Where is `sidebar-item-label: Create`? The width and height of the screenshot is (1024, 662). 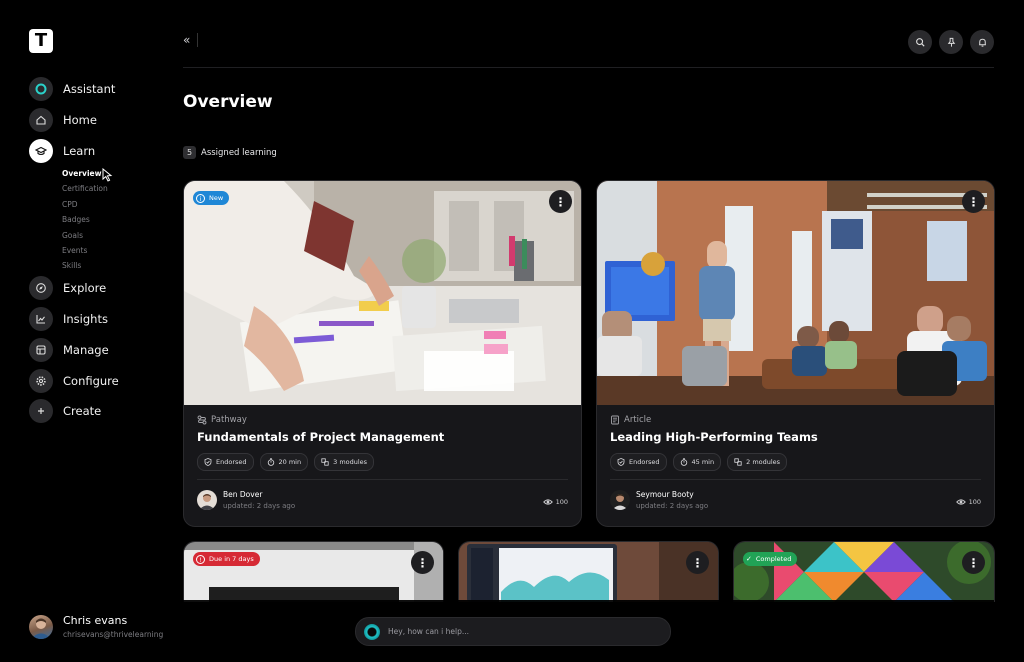 sidebar-item-label: Create is located at coordinates (82, 411).